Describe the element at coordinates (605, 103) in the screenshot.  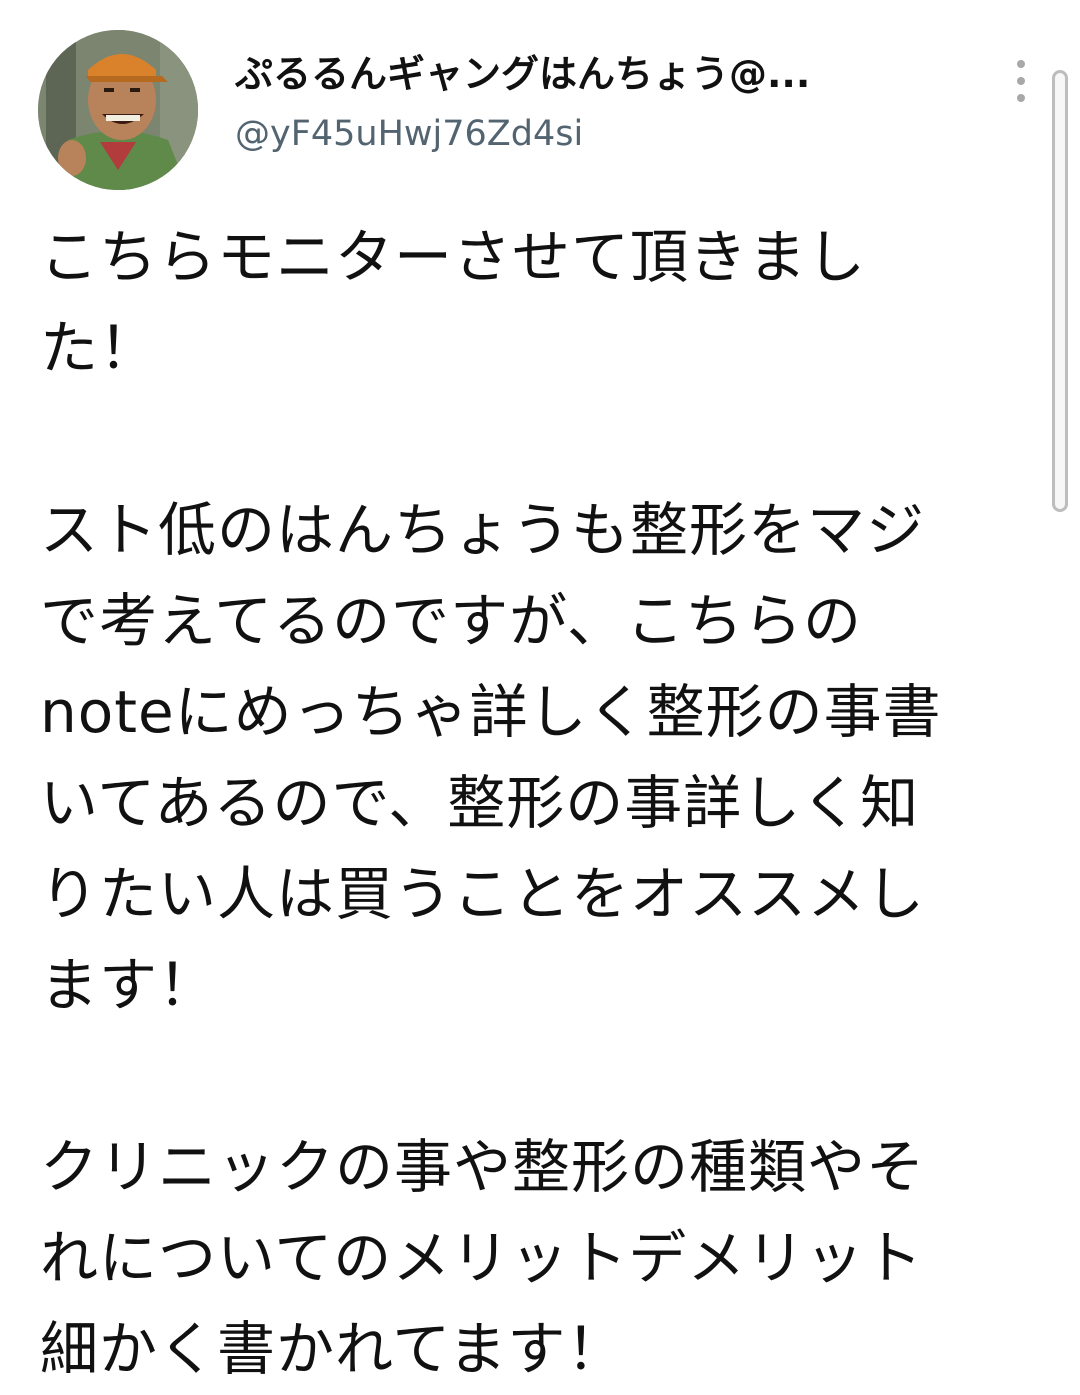
I see `author-names: ぷるるんギャングはんちょう@... @yF45uHwj76Zd4si` at that location.